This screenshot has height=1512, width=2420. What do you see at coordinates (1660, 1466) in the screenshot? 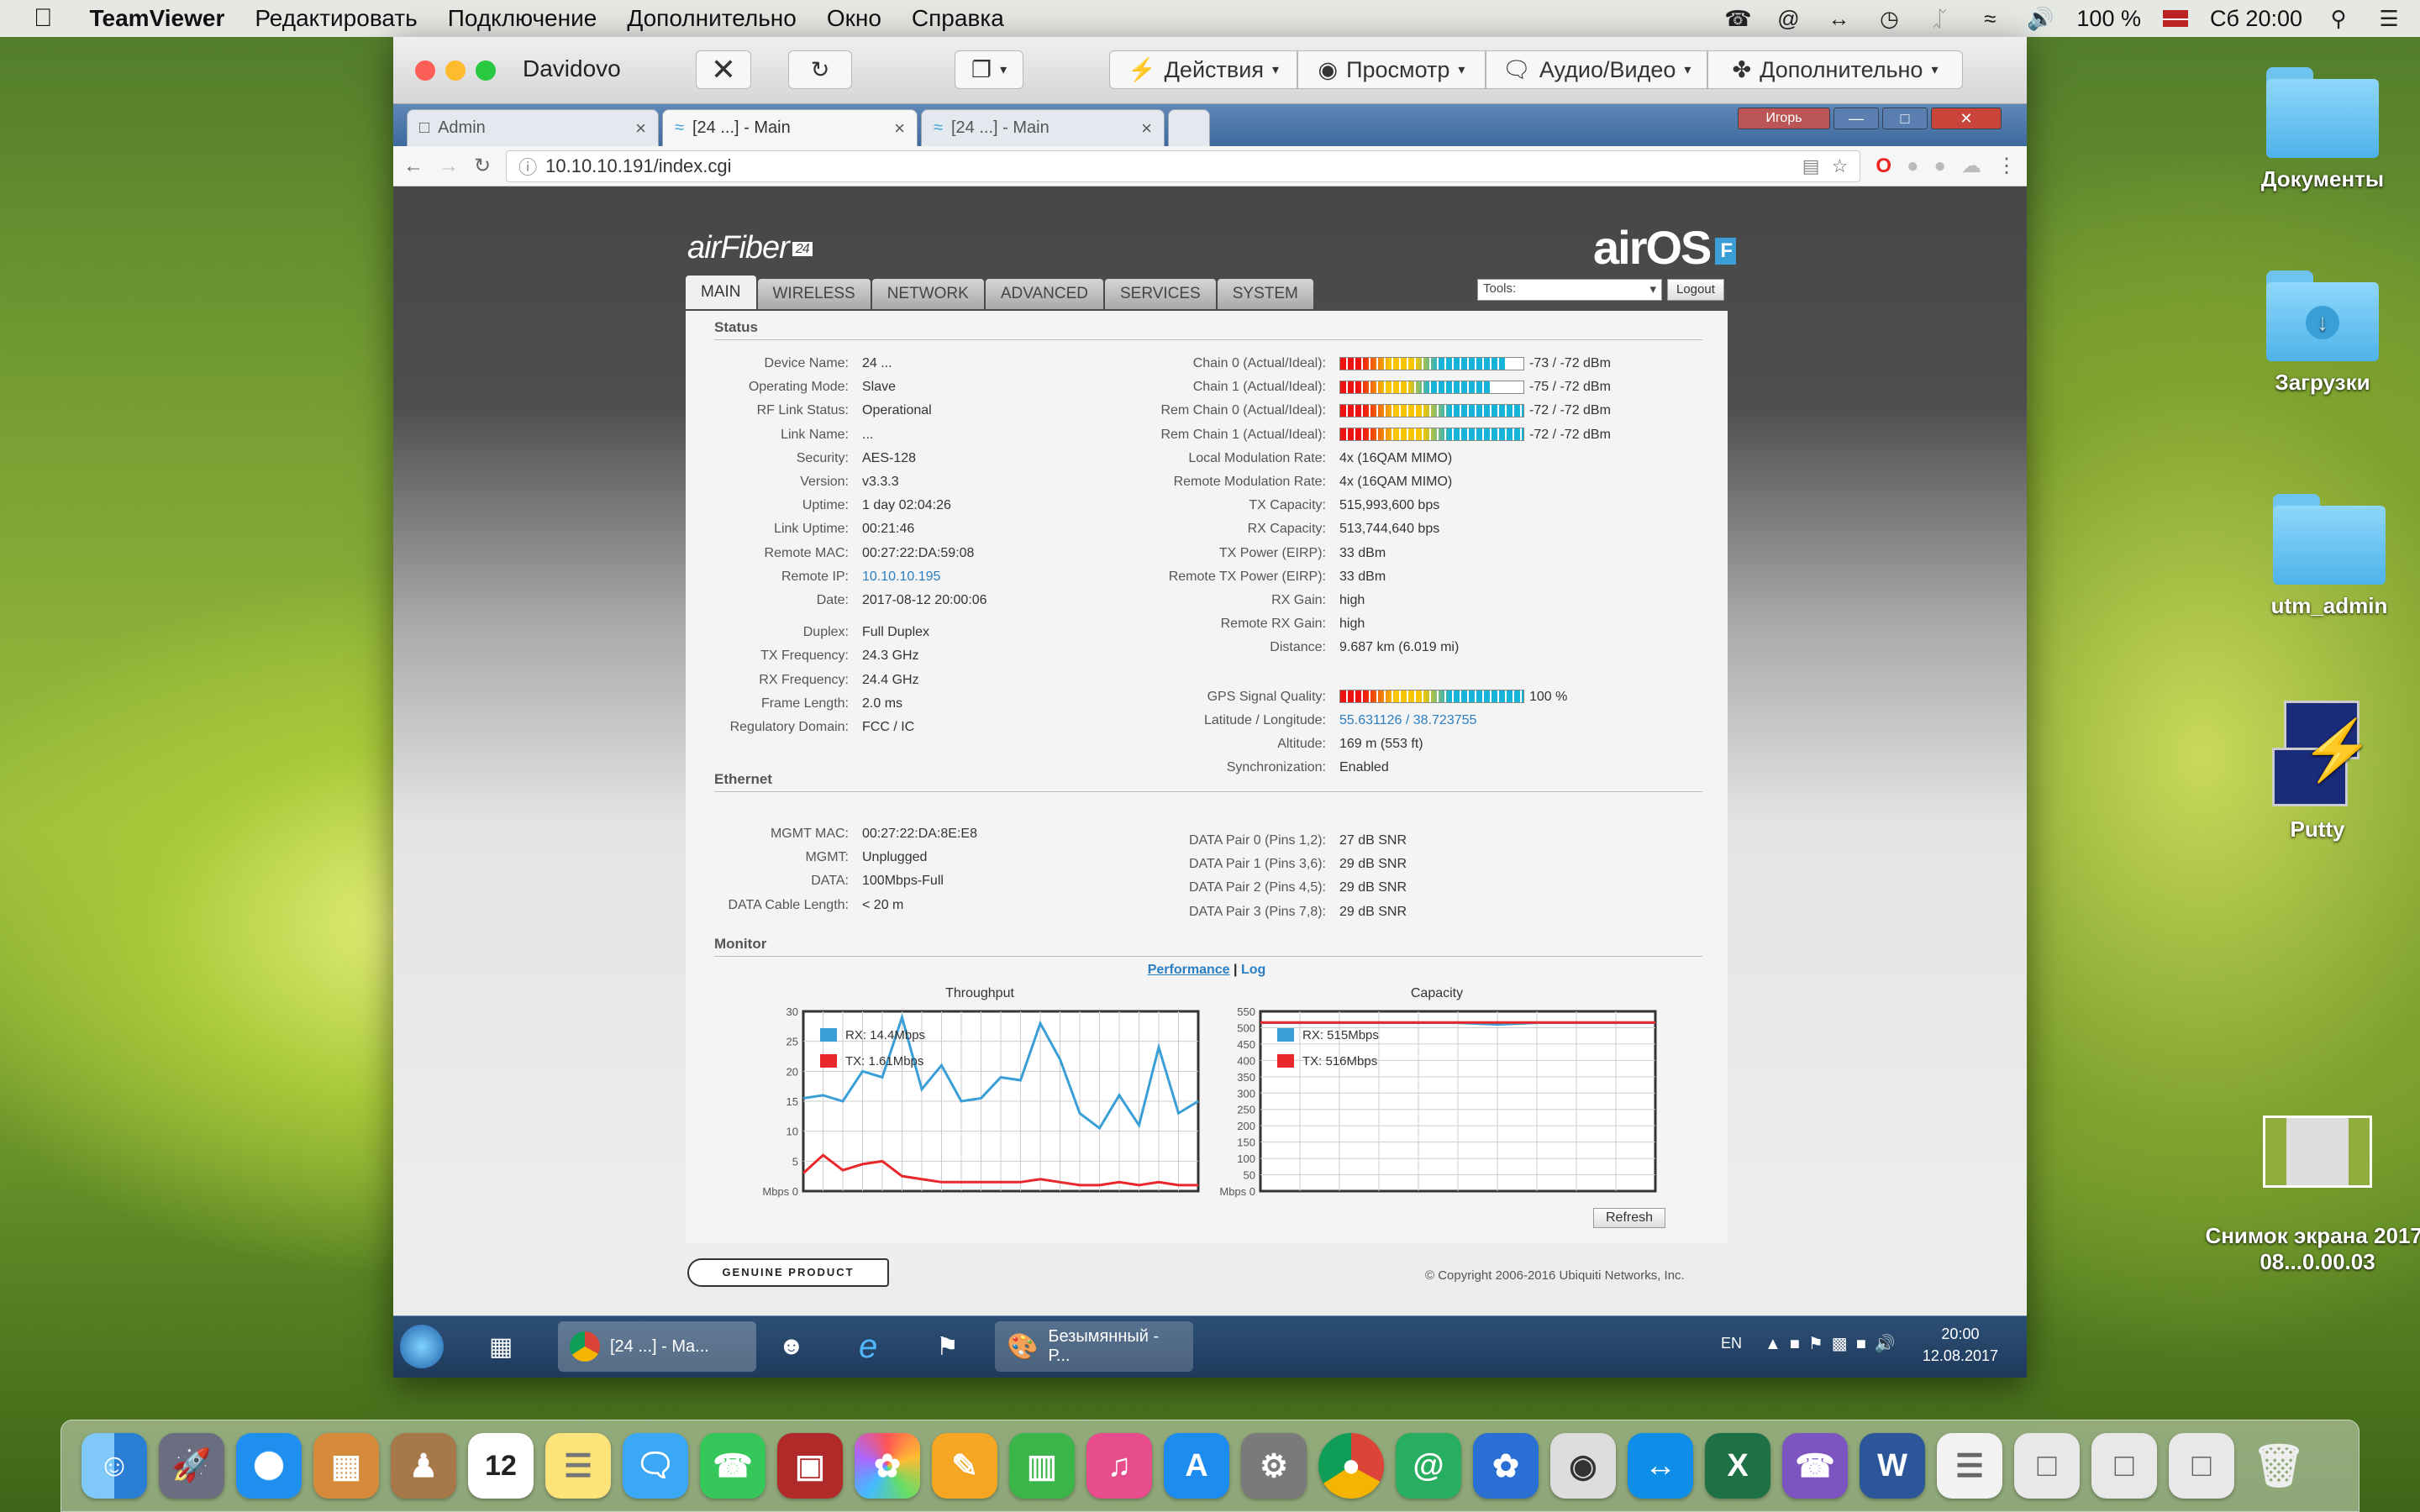
I see `teamviewer-icon: ↔` at bounding box center [1660, 1466].